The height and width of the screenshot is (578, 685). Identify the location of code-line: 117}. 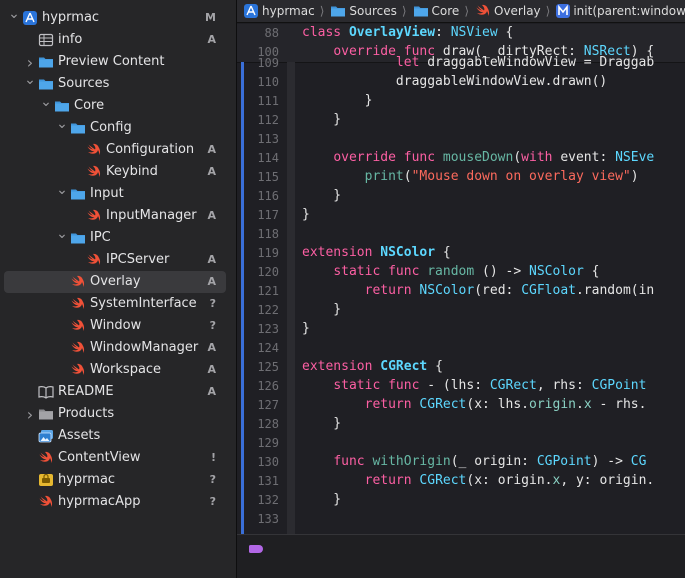
(461, 216).